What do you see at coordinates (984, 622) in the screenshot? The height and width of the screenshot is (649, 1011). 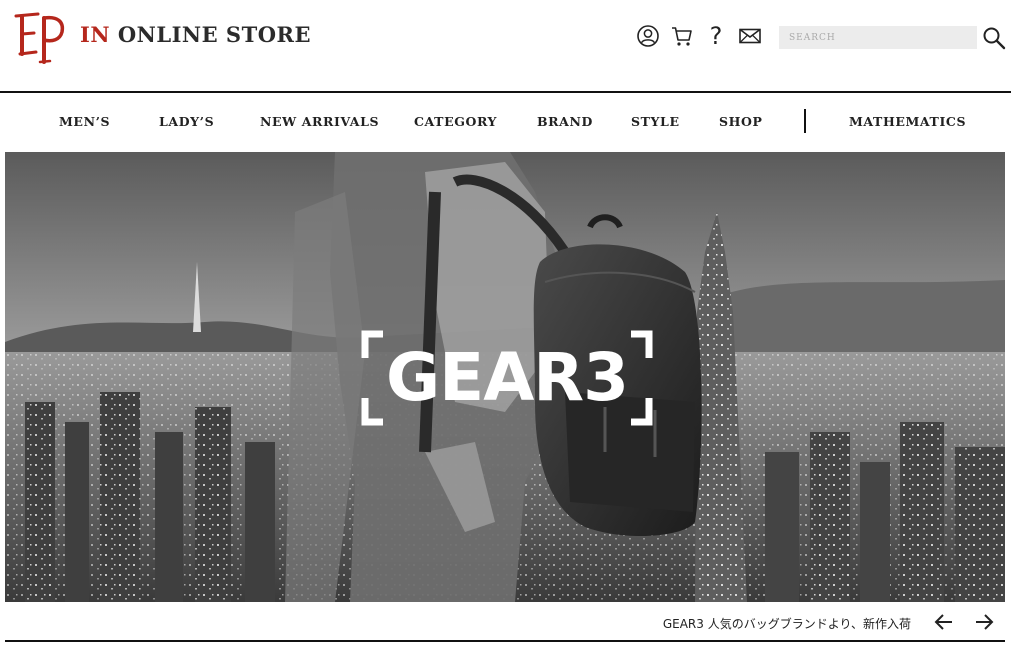 I see `next-arrow-icon` at bounding box center [984, 622].